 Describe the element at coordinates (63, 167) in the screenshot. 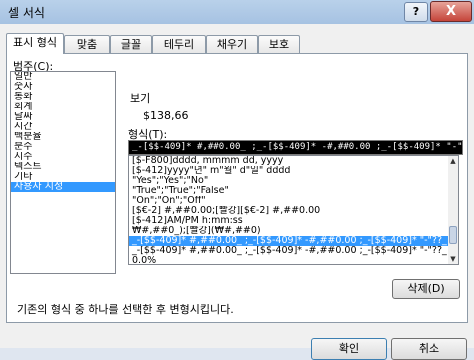

I see `category-item: 텍스트` at that location.